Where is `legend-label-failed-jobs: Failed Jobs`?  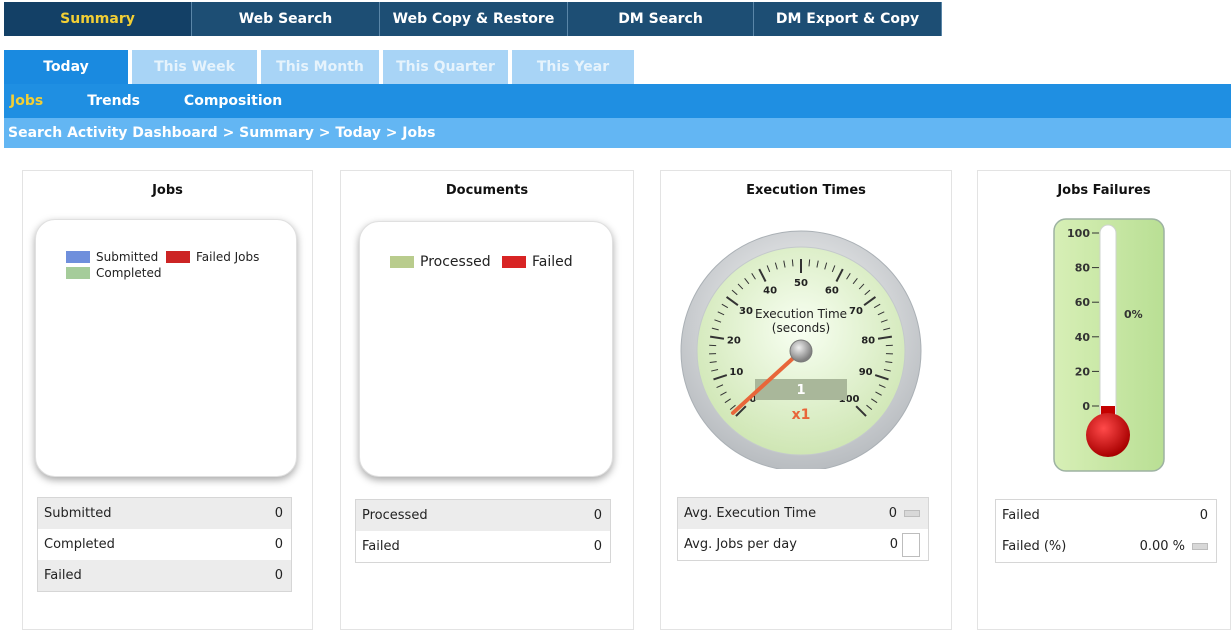
legend-label-failed-jobs: Failed Jobs is located at coordinates (227, 257).